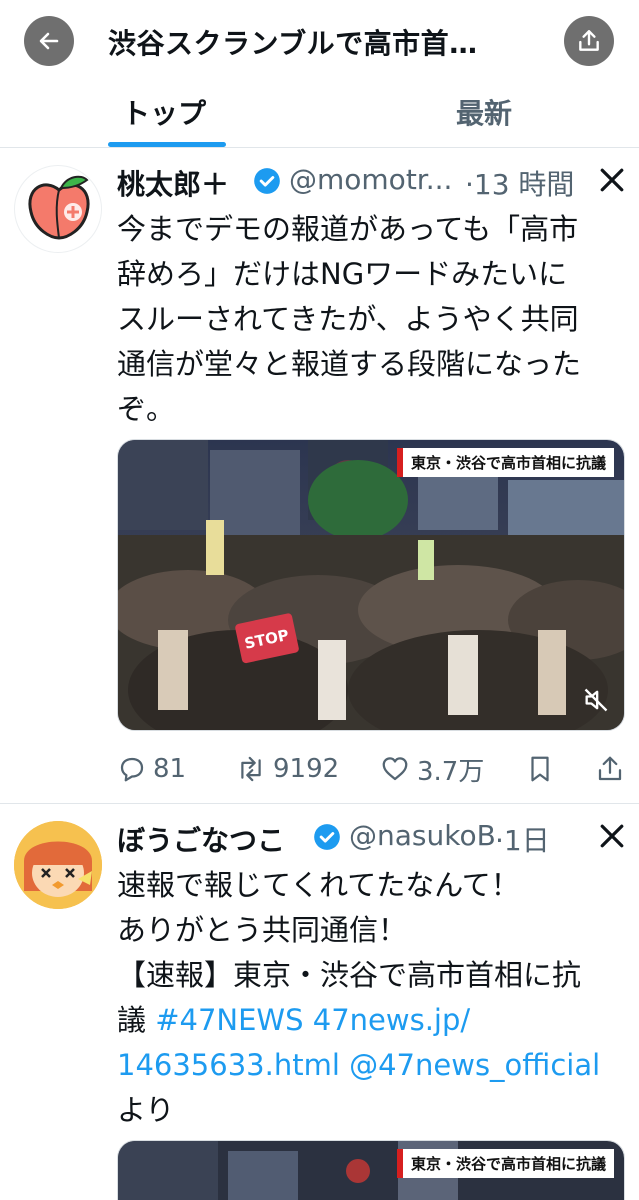 This screenshot has height=1200, width=639. Describe the element at coordinates (522, 839) in the screenshot. I see `timestamp: ·1日` at that location.